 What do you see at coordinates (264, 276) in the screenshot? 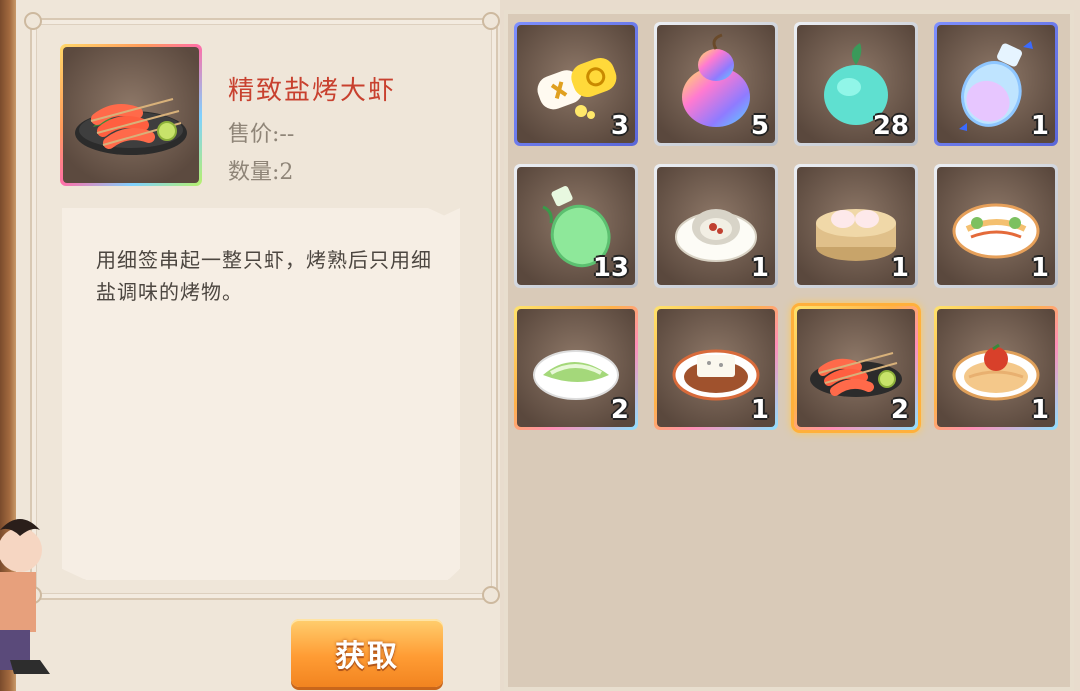
I see `item-description: 用细签串起一整只虾，烤熟后只用细盐调味的烤物。` at bounding box center [264, 276].